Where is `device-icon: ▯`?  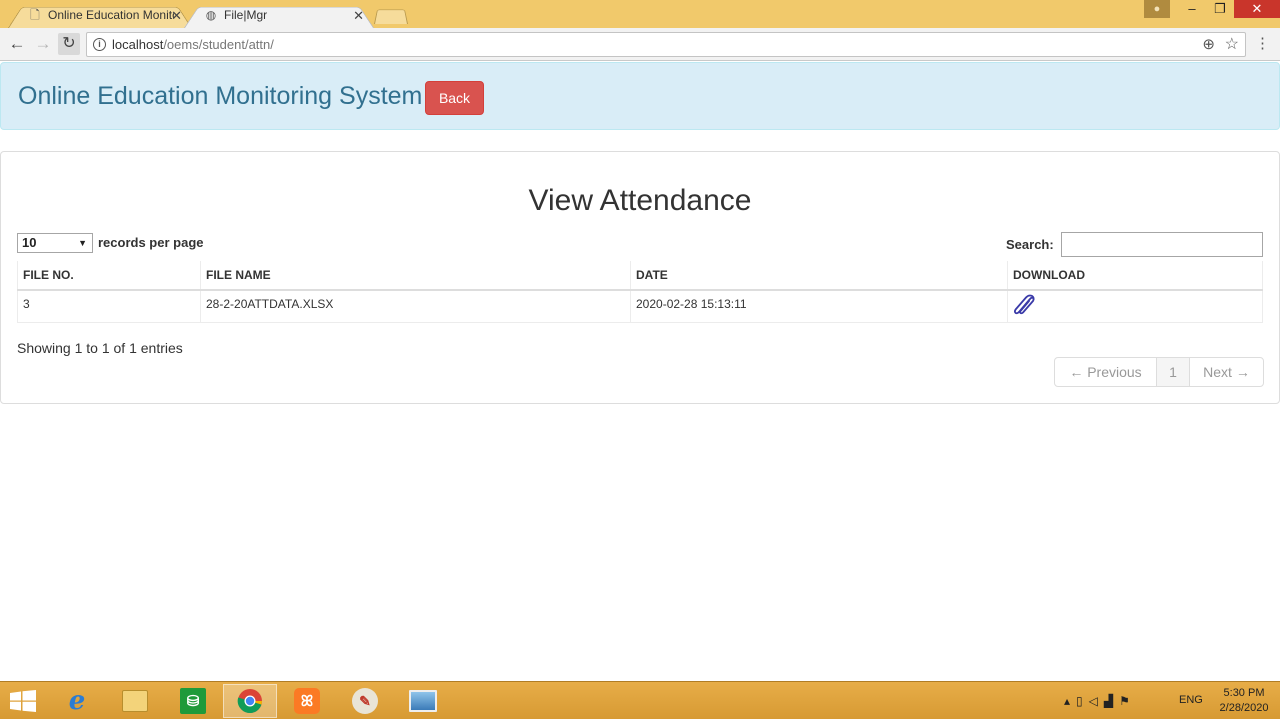 device-icon: ▯ is located at coordinates (1082, 701).